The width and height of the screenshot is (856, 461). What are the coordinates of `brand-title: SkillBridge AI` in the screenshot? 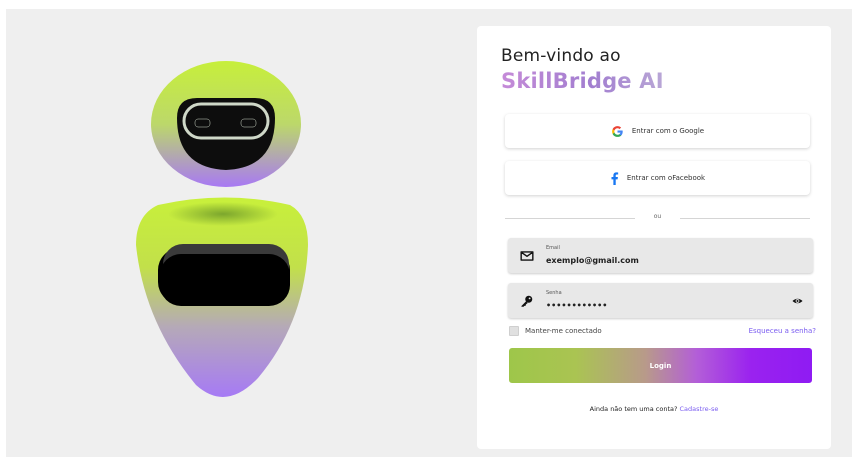 It's located at (582, 81).